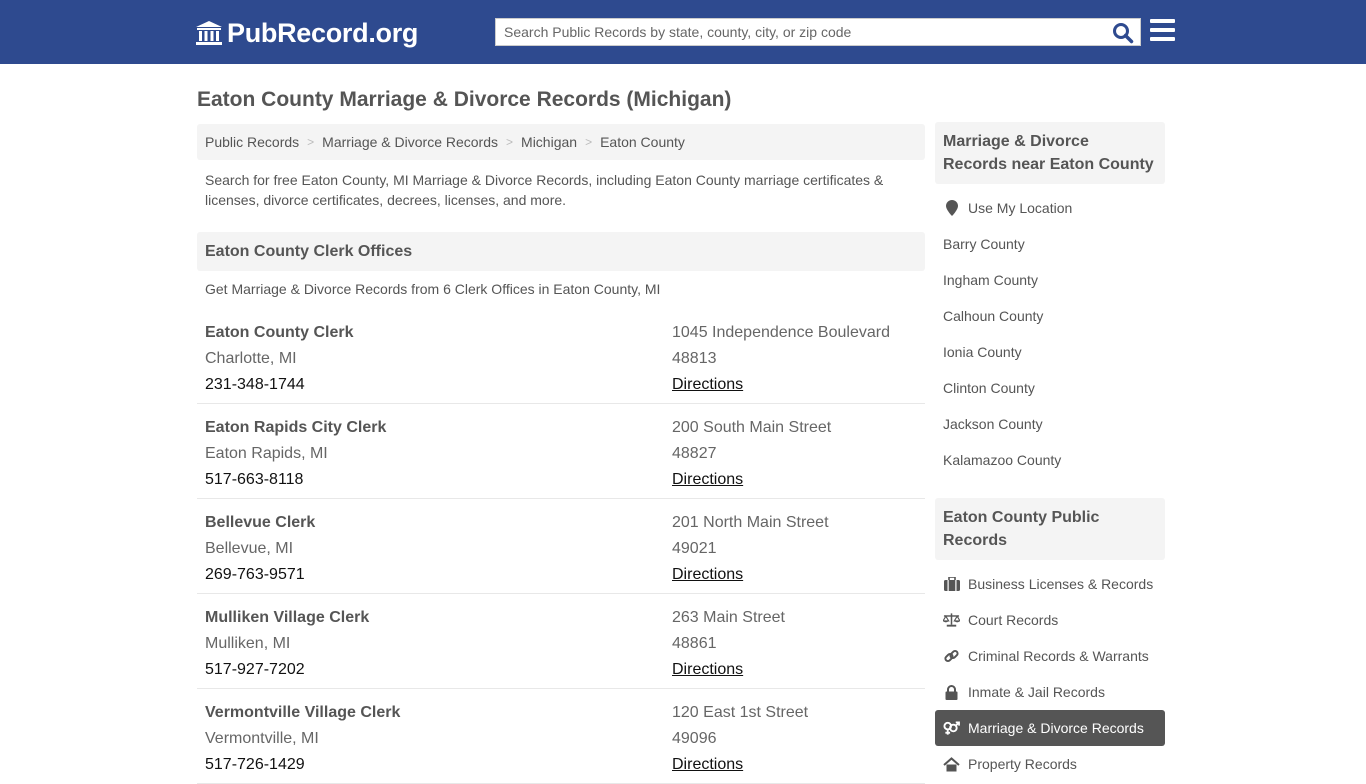 This screenshot has width=1366, height=784. Describe the element at coordinates (1050, 424) in the screenshot. I see `nearby-county-link: Jackson County` at that location.